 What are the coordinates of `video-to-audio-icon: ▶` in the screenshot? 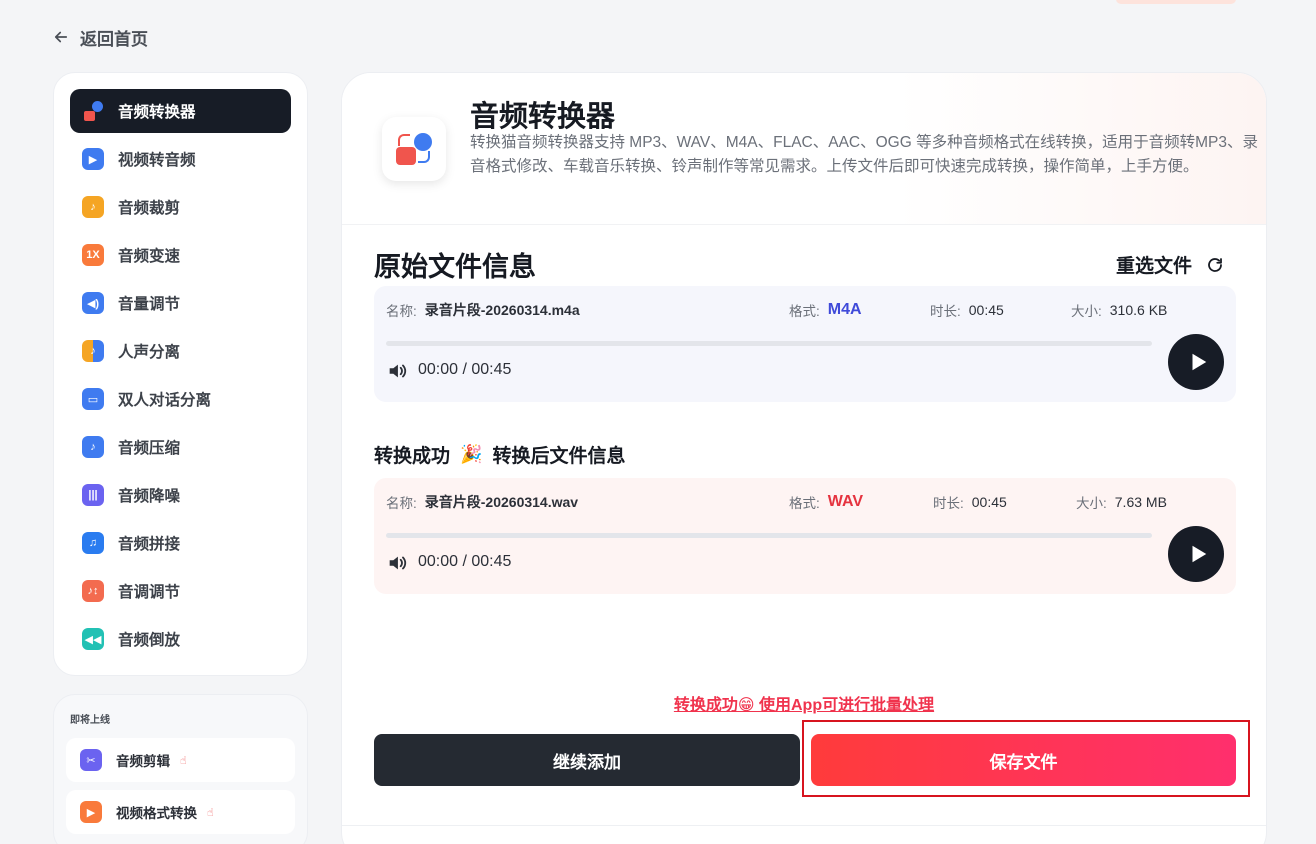 It's located at (93, 159).